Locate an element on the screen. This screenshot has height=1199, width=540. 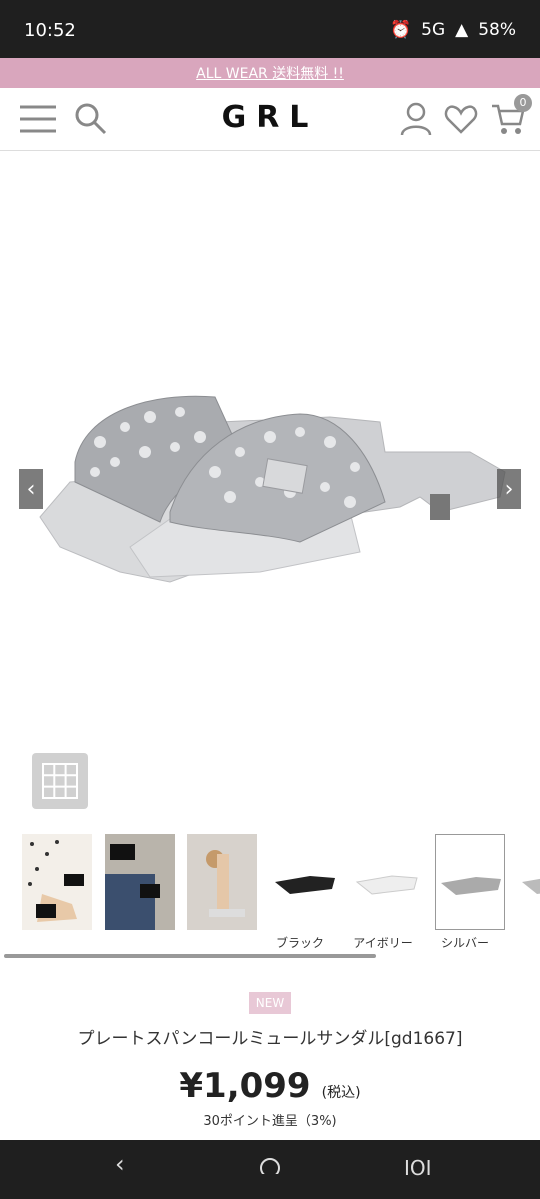
account-icon is located at coordinates (416, 121).